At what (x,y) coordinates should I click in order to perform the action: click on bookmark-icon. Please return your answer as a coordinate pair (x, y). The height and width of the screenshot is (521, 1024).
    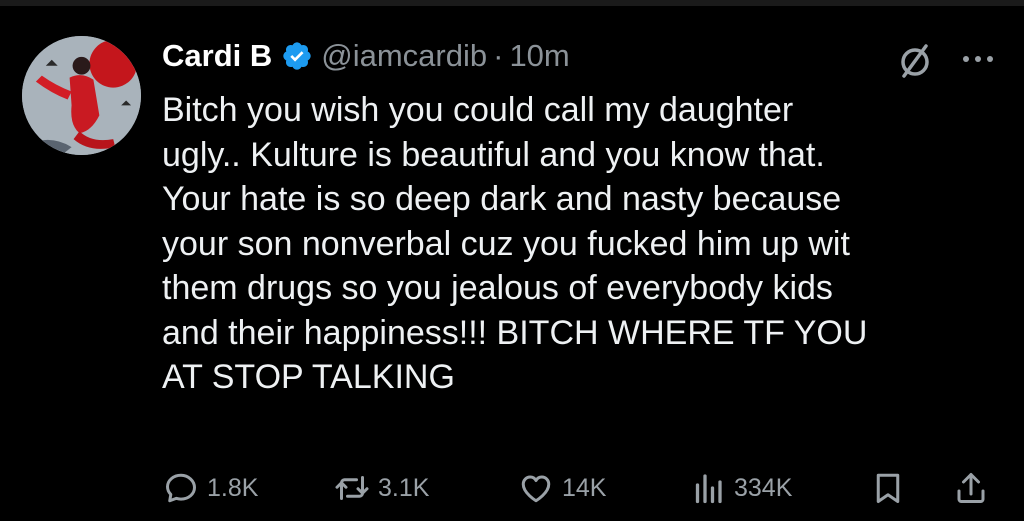
    Looking at the image, I should click on (888, 488).